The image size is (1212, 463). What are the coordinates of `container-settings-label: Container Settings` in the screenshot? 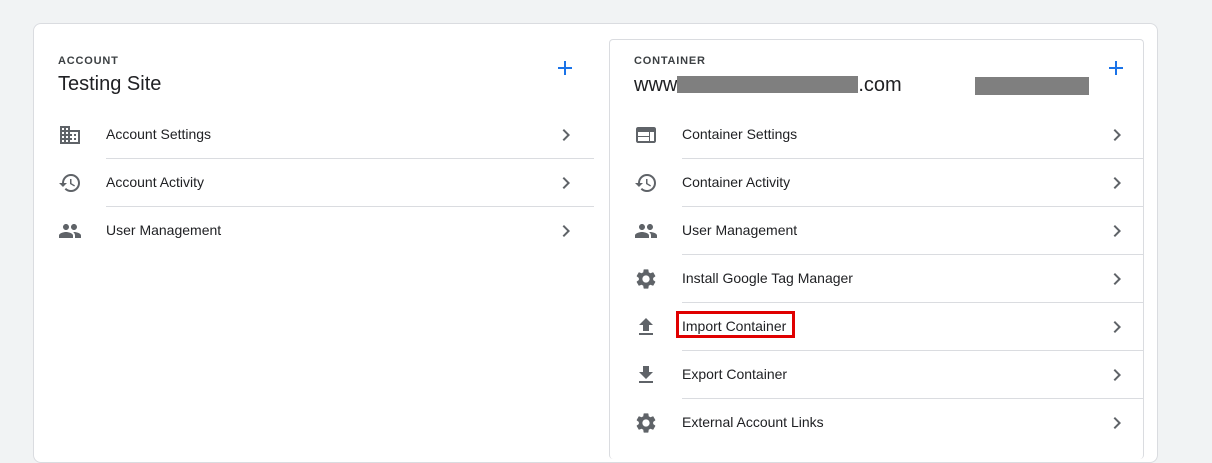 It's located at (740, 134).